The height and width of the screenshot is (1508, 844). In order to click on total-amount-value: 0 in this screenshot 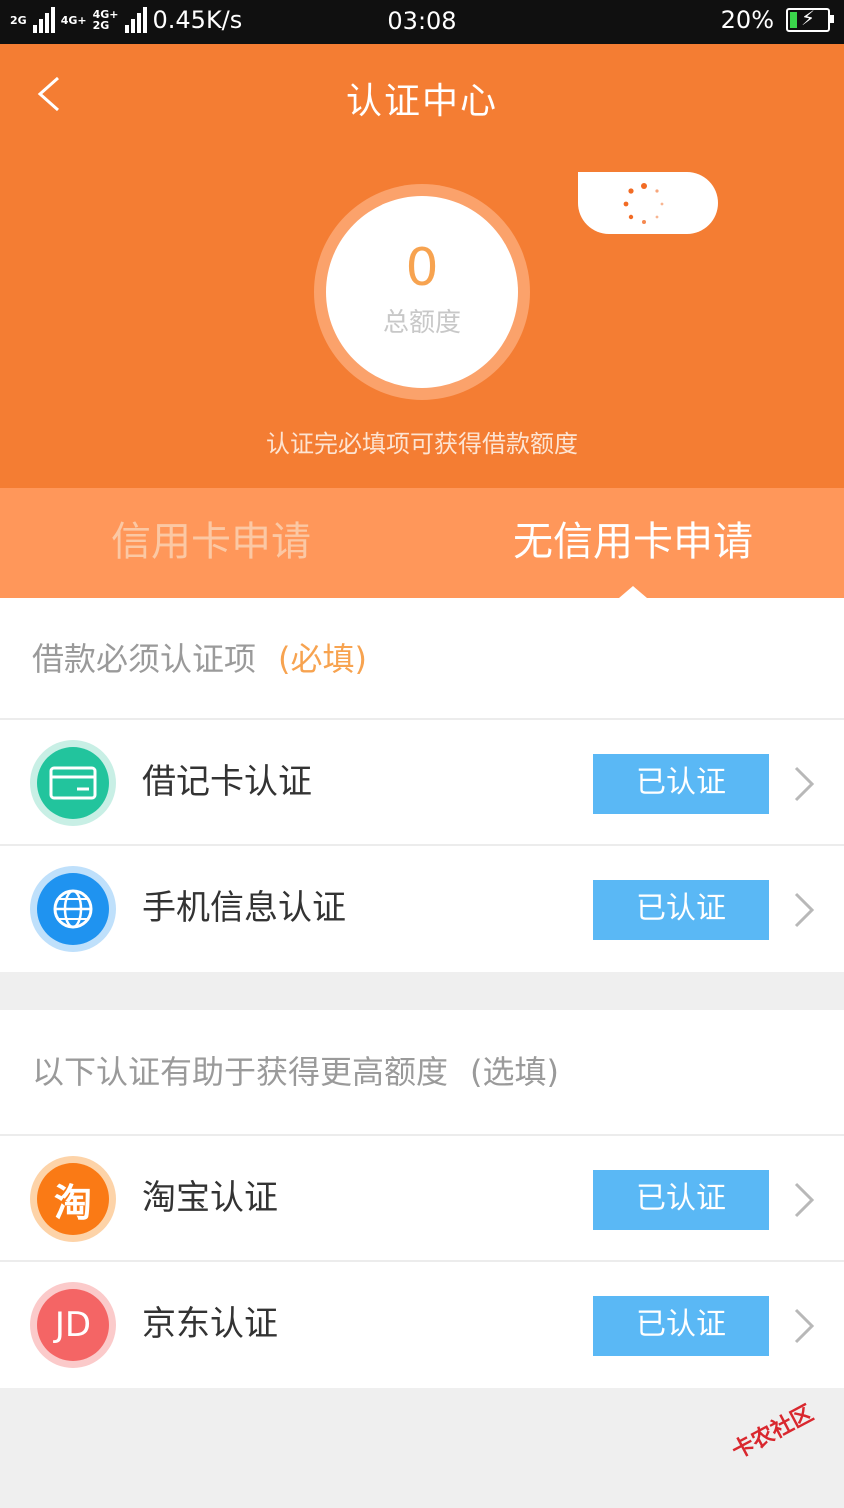, I will do `click(422, 268)`.